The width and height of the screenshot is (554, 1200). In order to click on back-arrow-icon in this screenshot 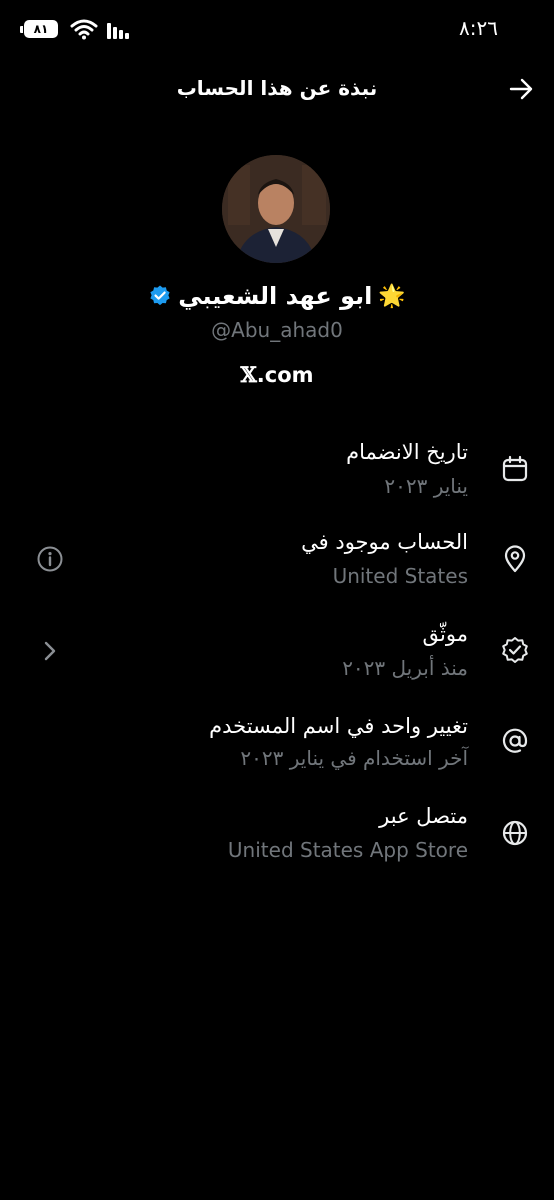, I will do `click(521, 89)`.